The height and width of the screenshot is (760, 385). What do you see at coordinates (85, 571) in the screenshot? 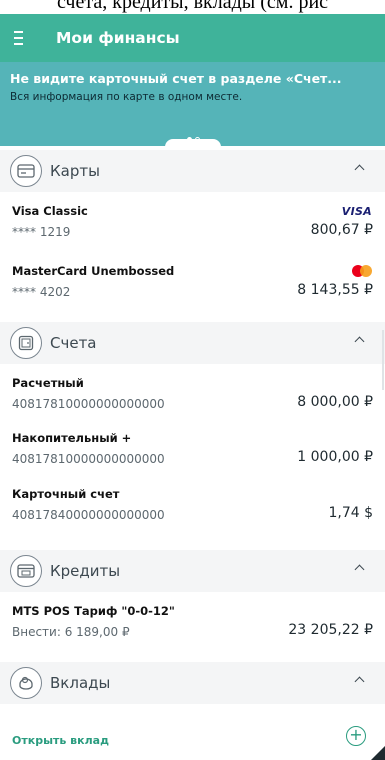
I see `section-credits-label: Кредиты` at bounding box center [85, 571].